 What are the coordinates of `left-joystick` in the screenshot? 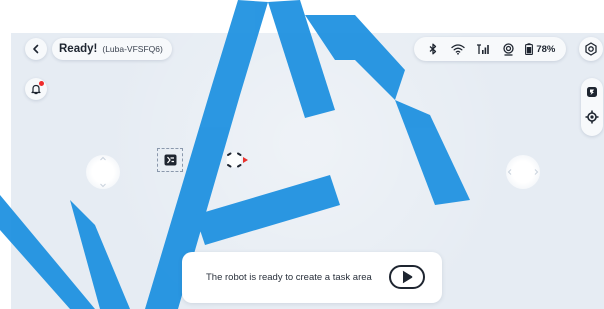 It's located at (103, 172).